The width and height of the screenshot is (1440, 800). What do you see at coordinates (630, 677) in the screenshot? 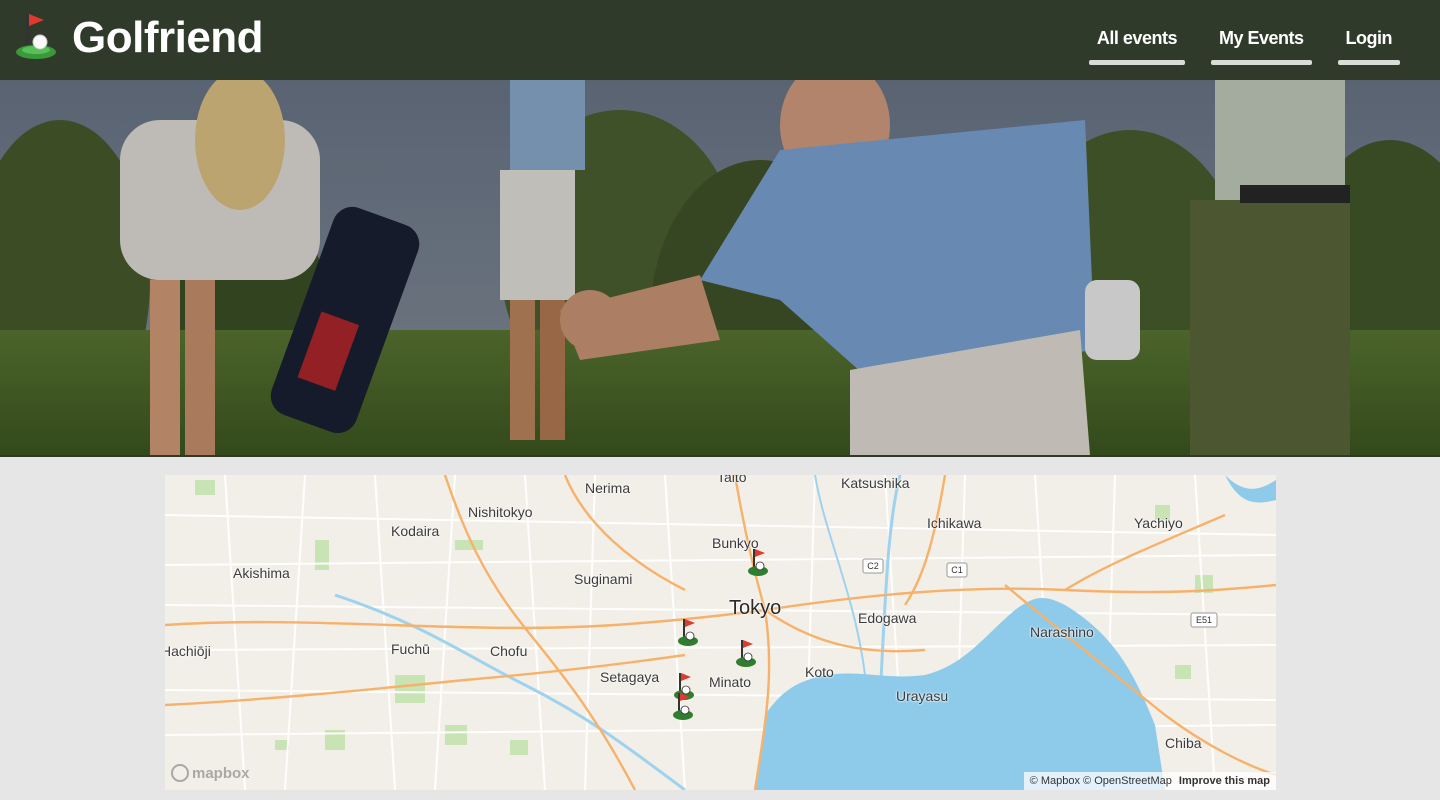
I see `map-label-setagaya: Setagaya` at bounding box center [630, 677].